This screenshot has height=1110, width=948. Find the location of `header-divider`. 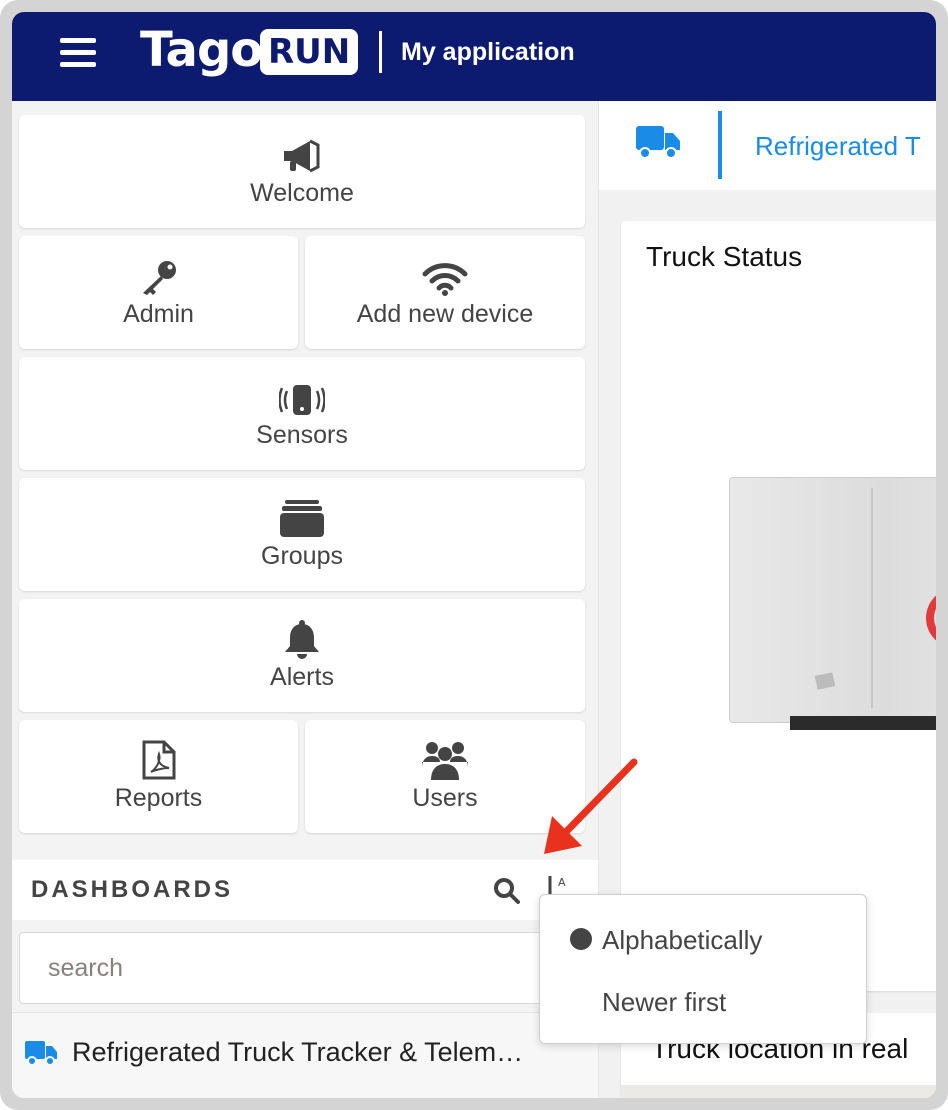

header-divider is located at coordinates (380, 52).